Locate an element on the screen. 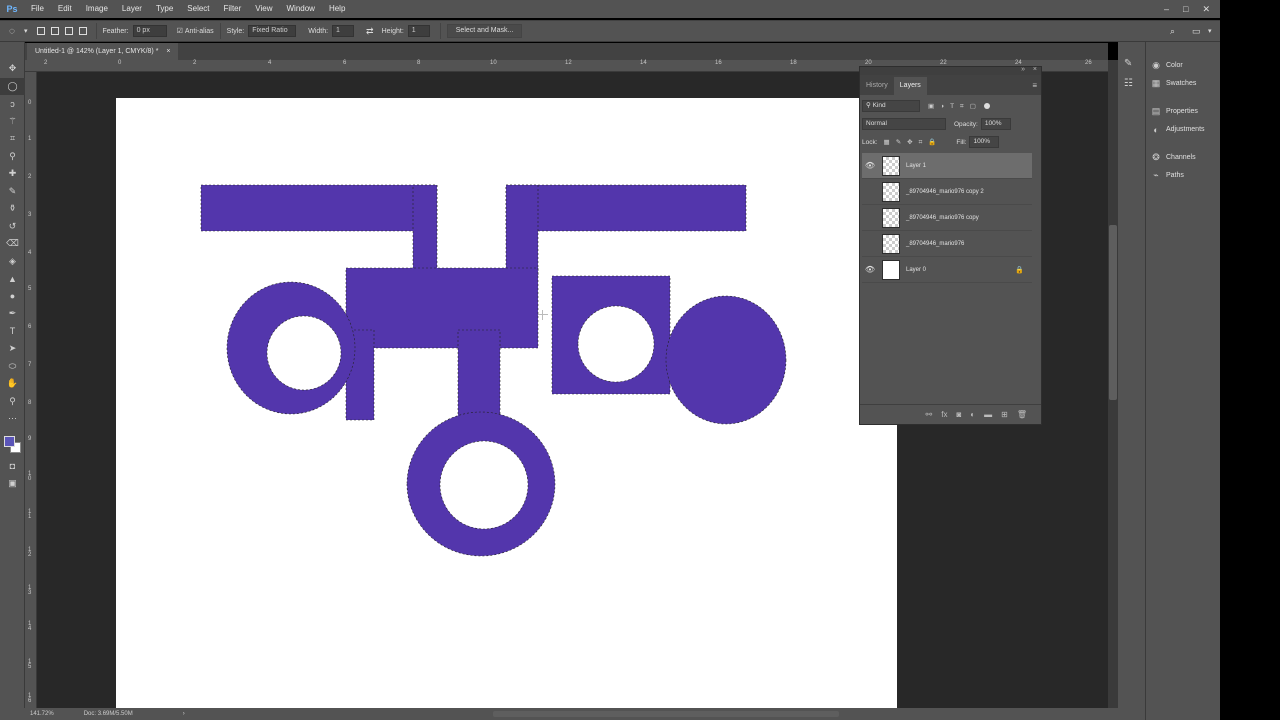 Image resolution: width=1280 pixels, height=720 pixels. dock-label: Color is located at coordinates (1174, 65).